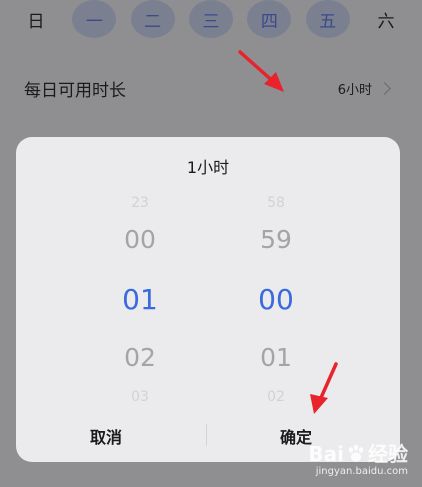  What do you see at coordinates (361, 471) in the screenshot?
I see `watermark-url: jingyan.baidu.com` at bounding box center [361, 471].